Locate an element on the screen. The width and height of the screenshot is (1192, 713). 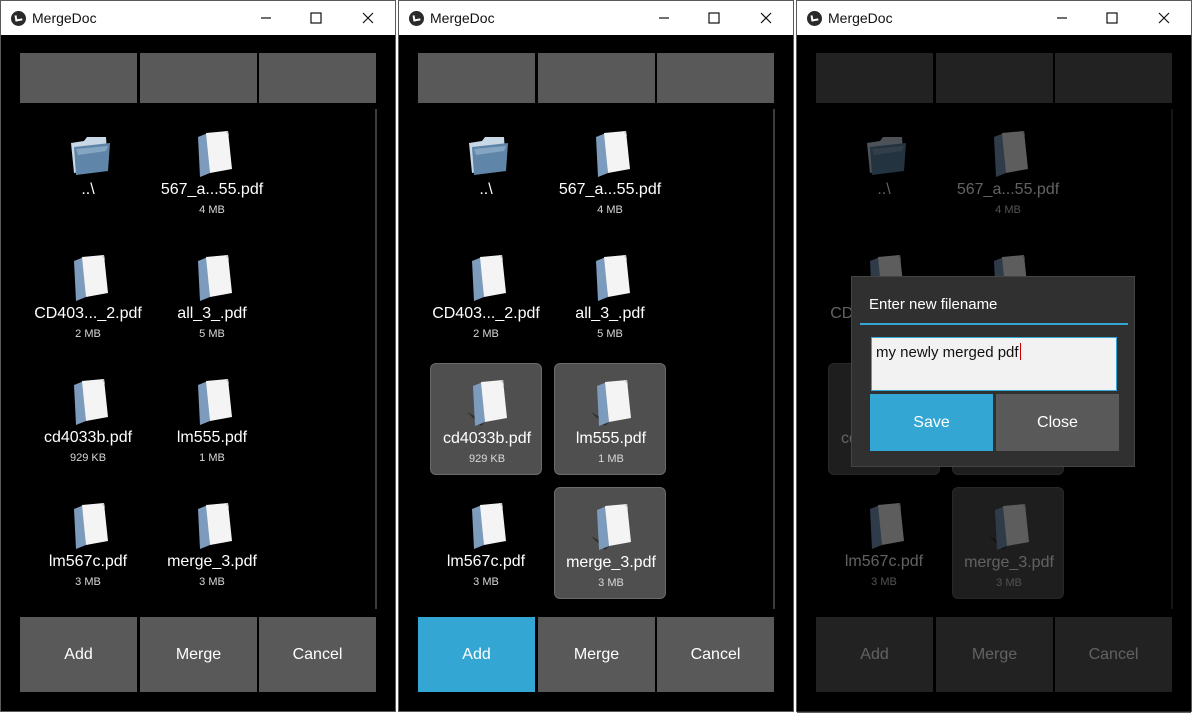
file-item-selected: cd4033b.pdf 929 KB is located at coordinates (486, 419).